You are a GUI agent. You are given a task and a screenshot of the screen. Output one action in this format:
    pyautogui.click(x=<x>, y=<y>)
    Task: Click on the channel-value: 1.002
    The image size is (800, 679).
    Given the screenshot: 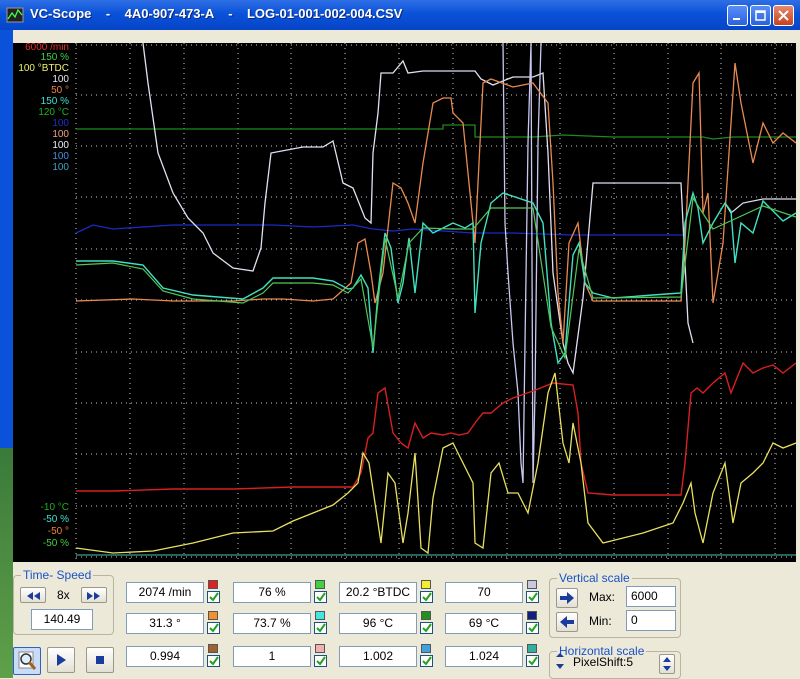 What is the action you would take?
    pyautogui.click(x=378, y=656)
    